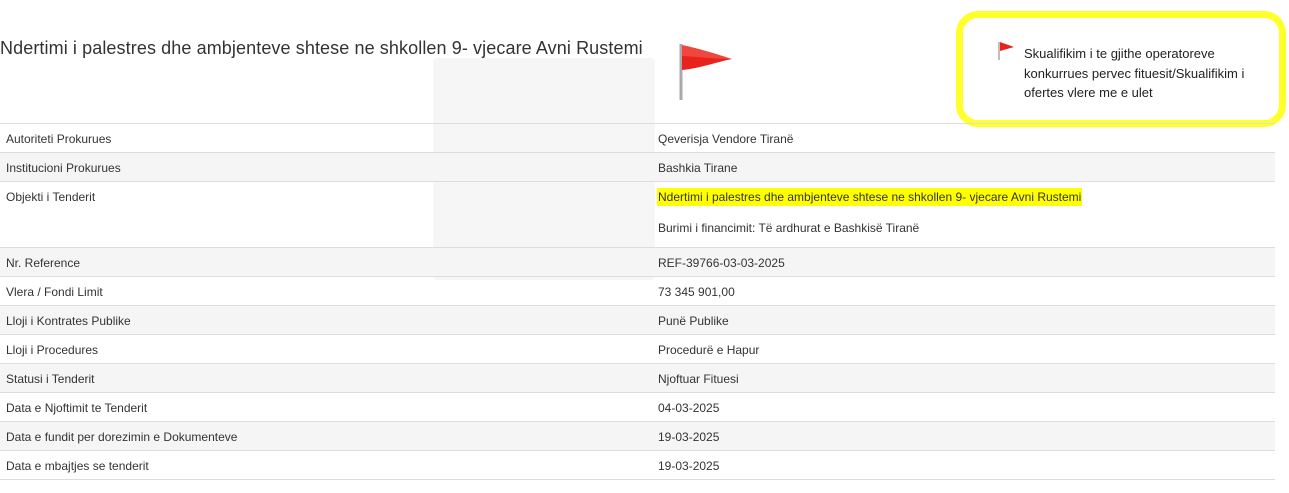 This screenshot has width=1289, height=493. What do you see at coordinates (963, 262) in the screenshot?
I see `row-value: REF-39766-03-03-2025` at bounding box center [963, 262].